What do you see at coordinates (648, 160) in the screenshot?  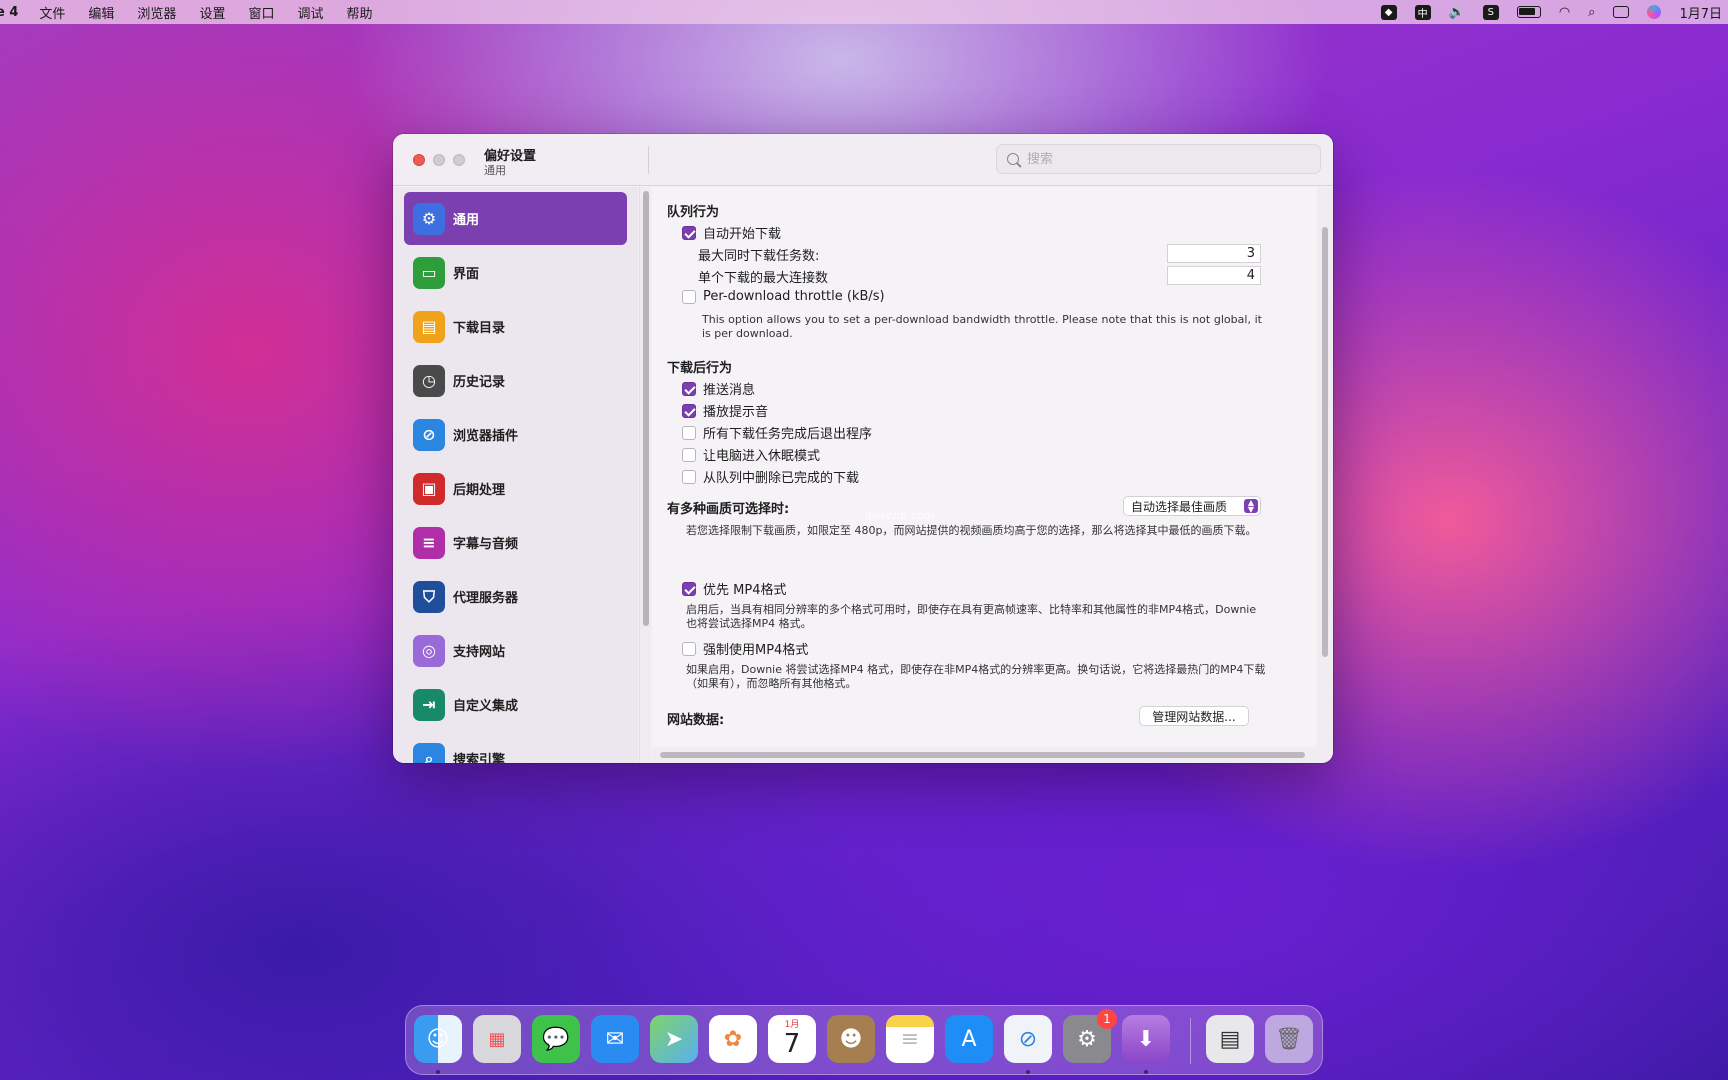 I see `title-divider` at bounding box center [648, 160].